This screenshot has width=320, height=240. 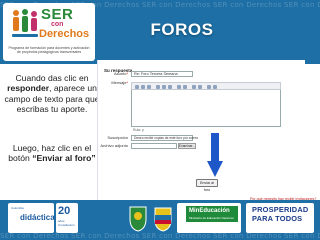 What do you see at coordinates (25, 23) in the screenshot?
I see `children-figures-icon` at bounding box center [25, 23].